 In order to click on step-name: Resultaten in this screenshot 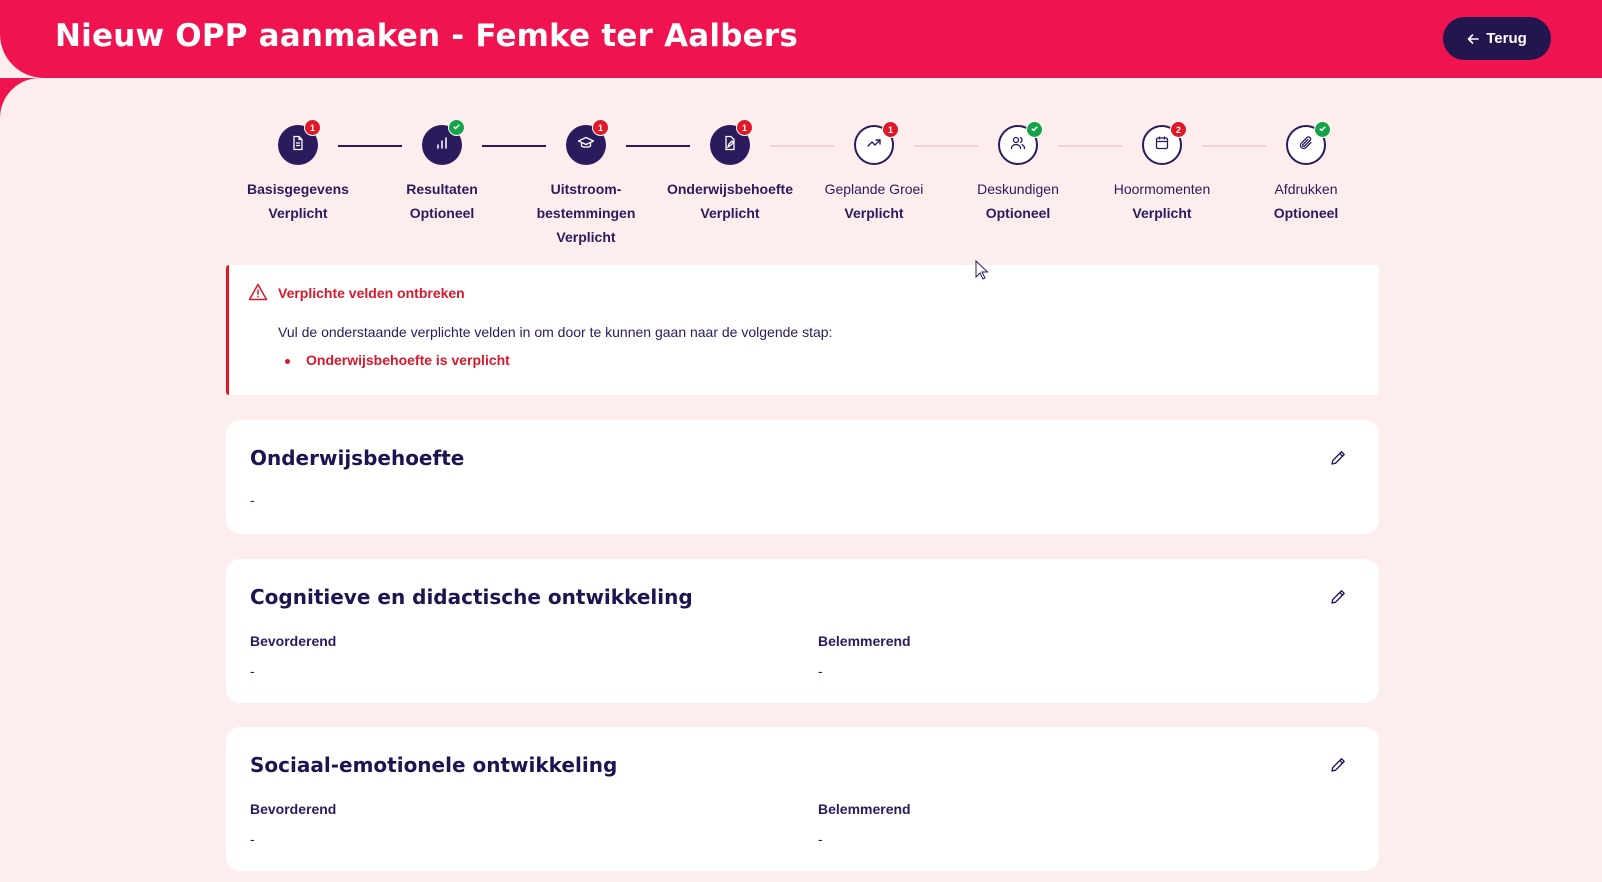, I will do `click(442, 189)`.